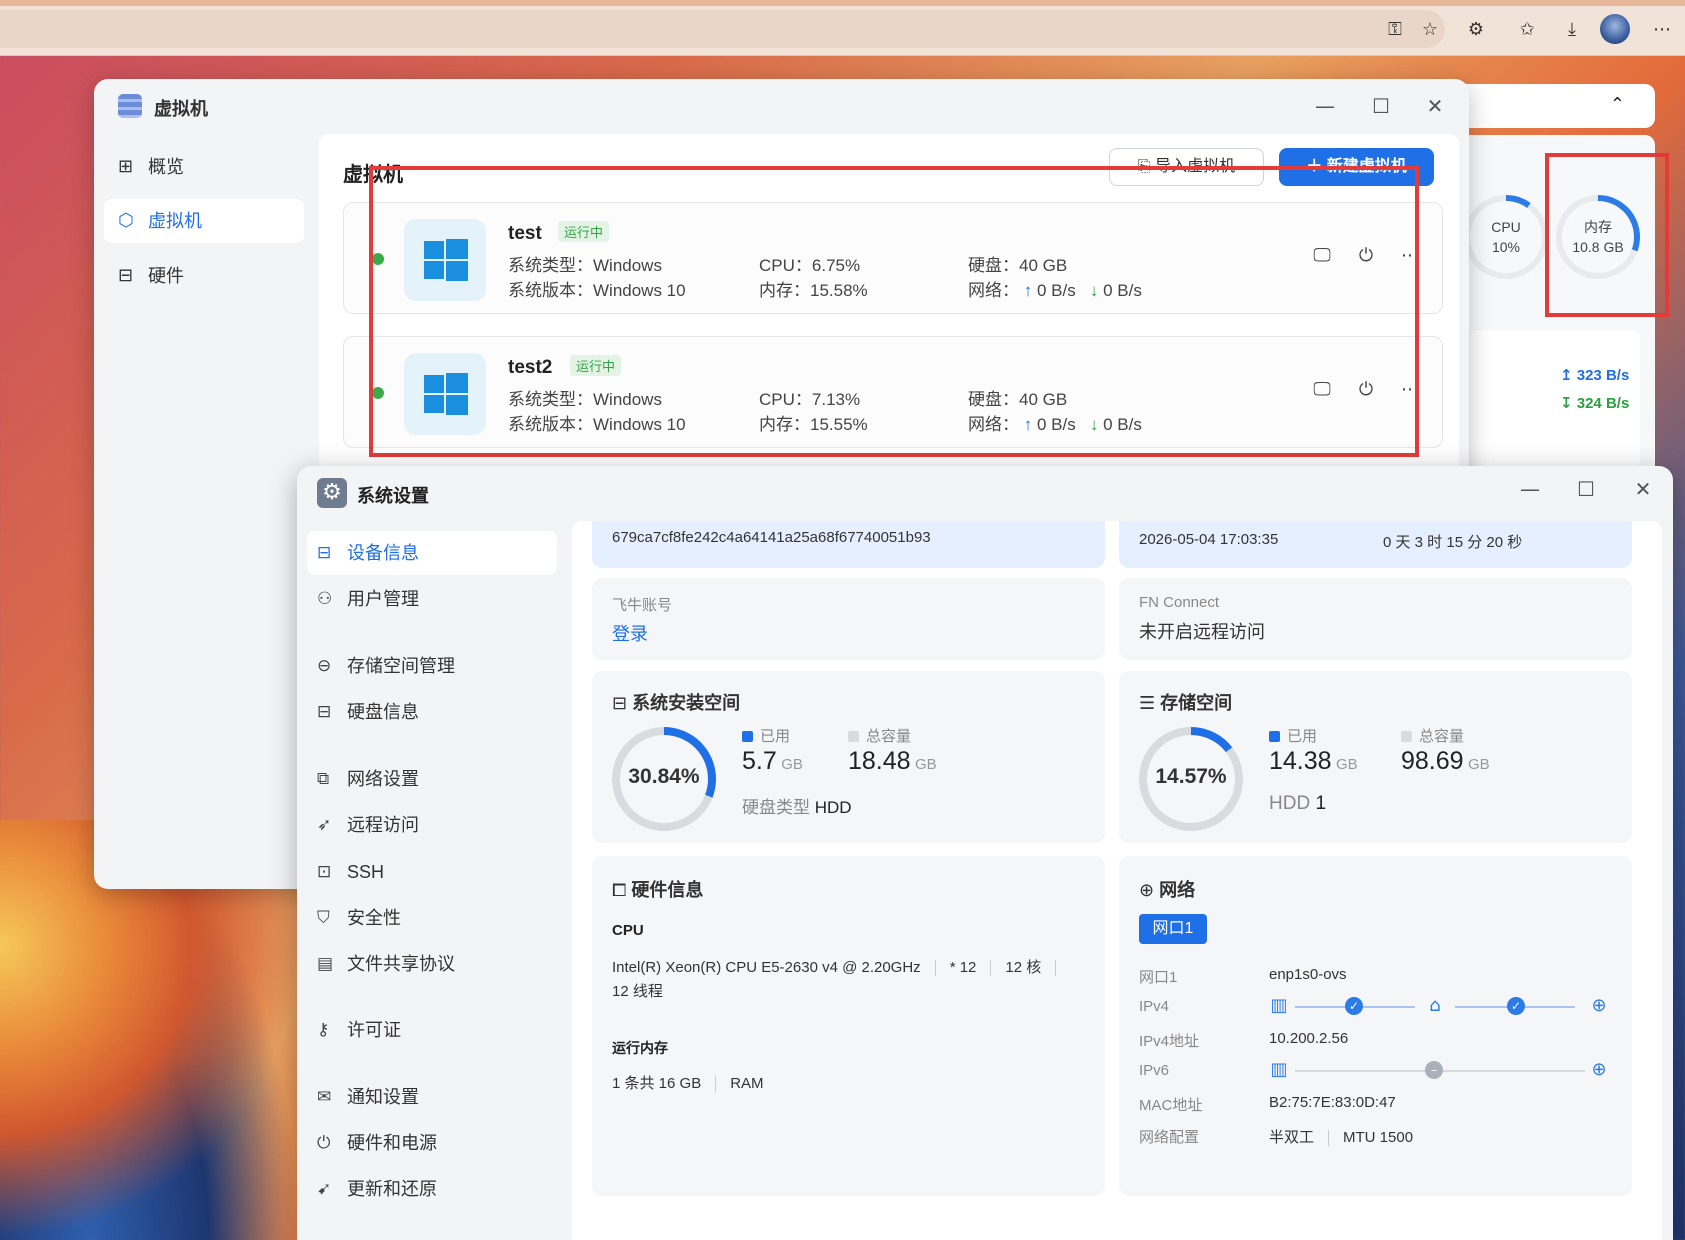 The image size is (1685, 1240). Describe the element at coordinates (628, 930) in the screenshot. I see `cpu-heading: CPU` at that location.